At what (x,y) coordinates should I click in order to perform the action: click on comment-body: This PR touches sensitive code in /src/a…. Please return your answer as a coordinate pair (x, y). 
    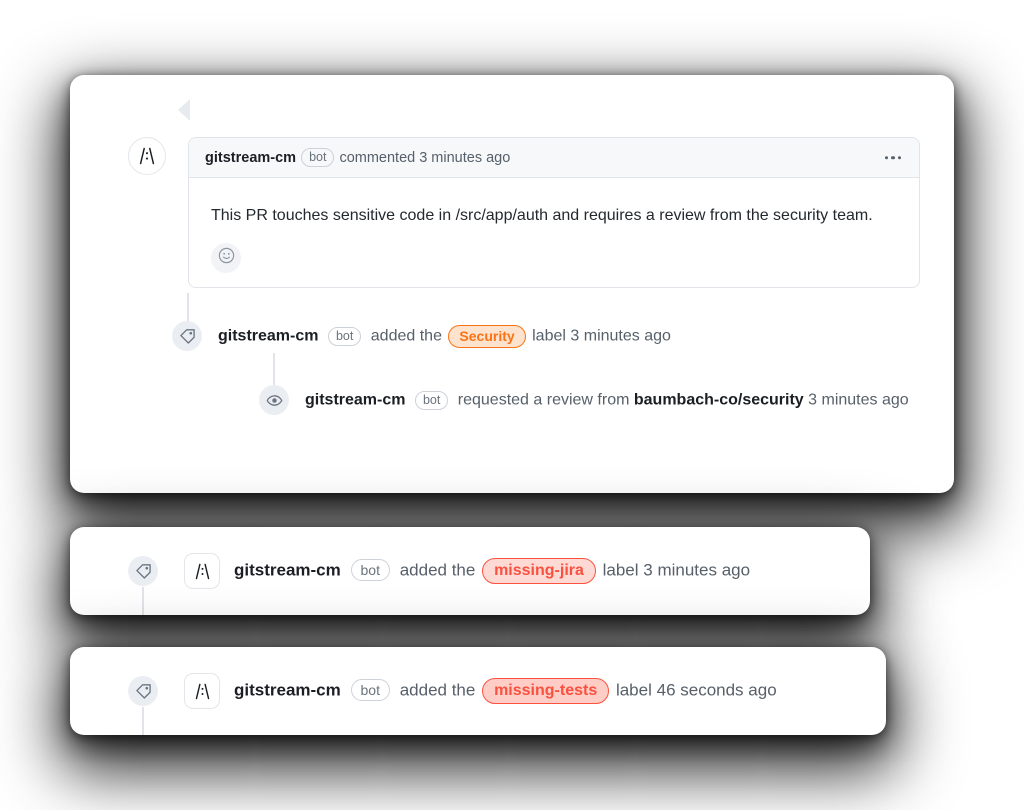
    Looking at the image, I should click on (554, 233).